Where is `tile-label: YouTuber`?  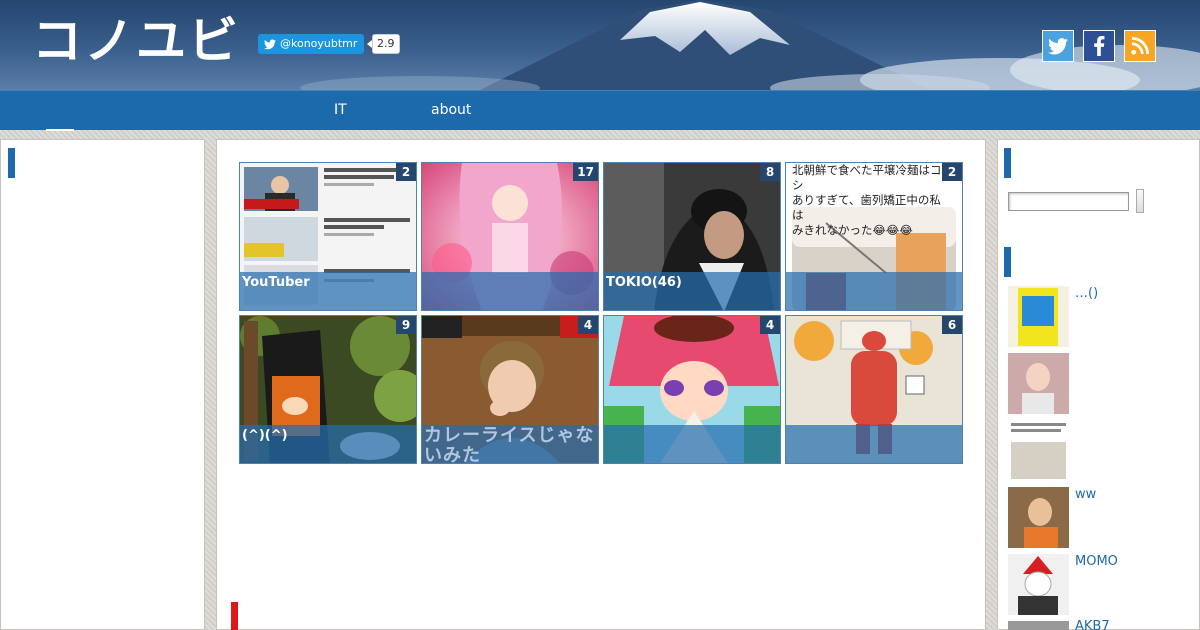 tile-label: YouTuber is located at coordinates (328, 291).